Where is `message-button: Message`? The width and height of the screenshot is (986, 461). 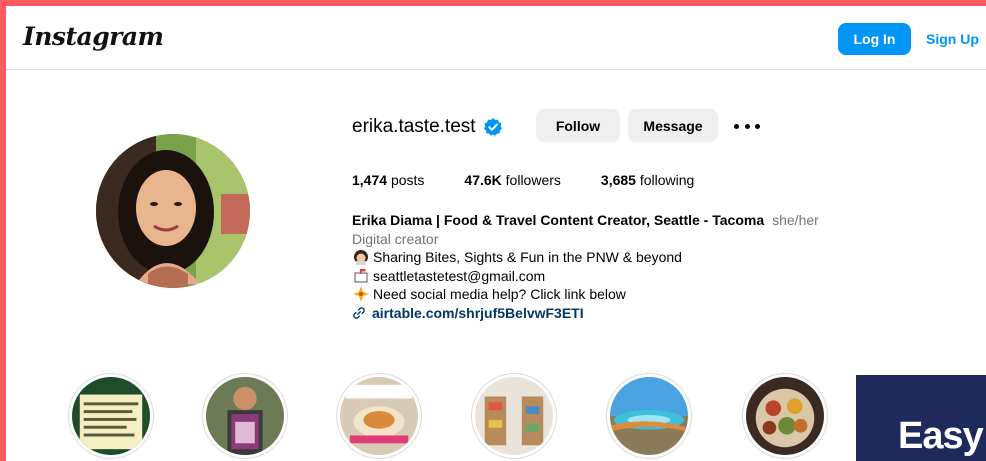
message-button: Message is located at coordinates (673, 125).